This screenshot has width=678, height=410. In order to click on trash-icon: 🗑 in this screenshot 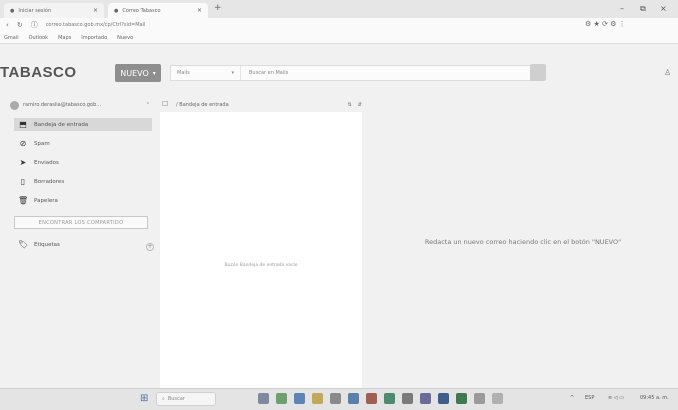, I will do `click(23, 200)`.